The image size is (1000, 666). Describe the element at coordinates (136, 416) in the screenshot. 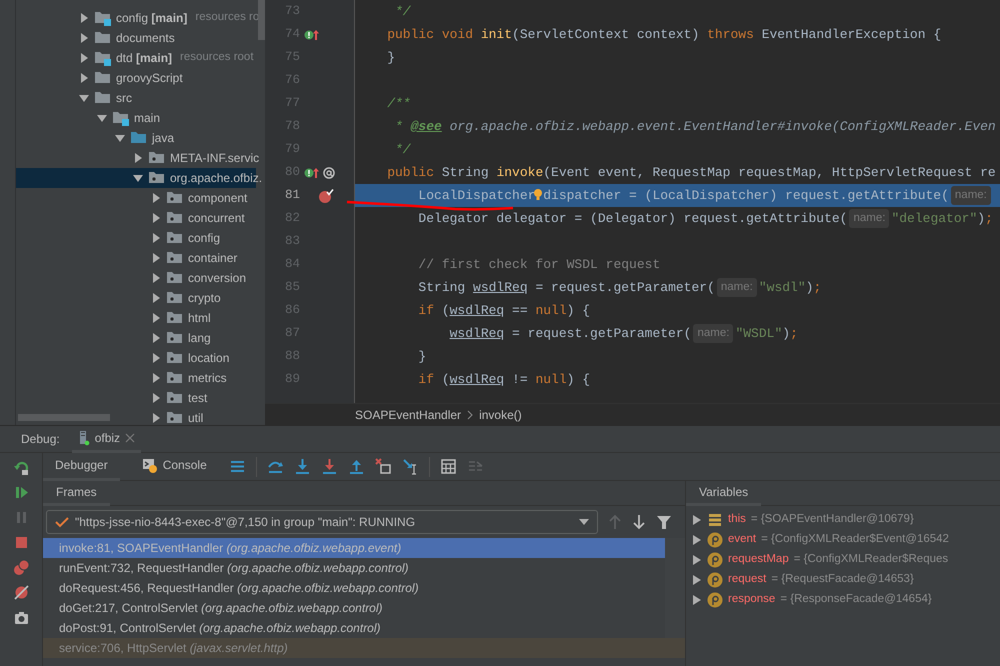

I see `tree-item: util` at that location.